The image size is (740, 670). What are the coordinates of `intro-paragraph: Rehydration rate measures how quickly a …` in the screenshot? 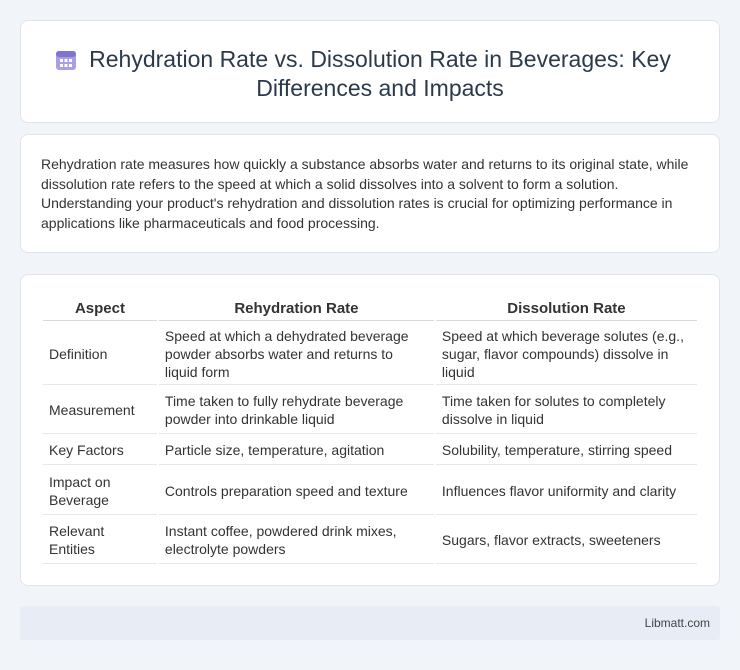 It's located at (365, 193).